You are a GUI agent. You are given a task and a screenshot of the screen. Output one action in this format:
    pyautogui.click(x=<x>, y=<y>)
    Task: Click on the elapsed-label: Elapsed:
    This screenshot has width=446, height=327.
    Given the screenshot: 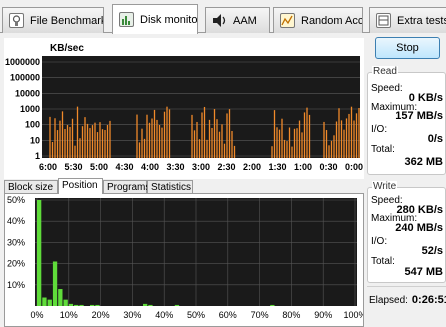 What is the action you would take?
    pyautogui.click(x=388, y=300)
    